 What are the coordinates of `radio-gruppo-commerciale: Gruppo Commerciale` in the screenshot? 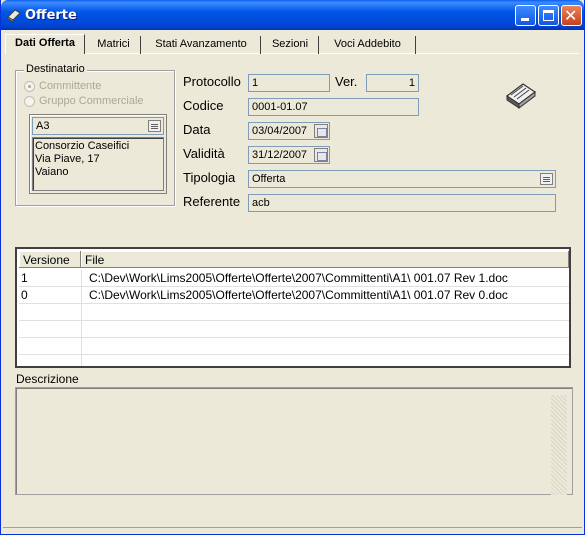 It's located at (99, 102).